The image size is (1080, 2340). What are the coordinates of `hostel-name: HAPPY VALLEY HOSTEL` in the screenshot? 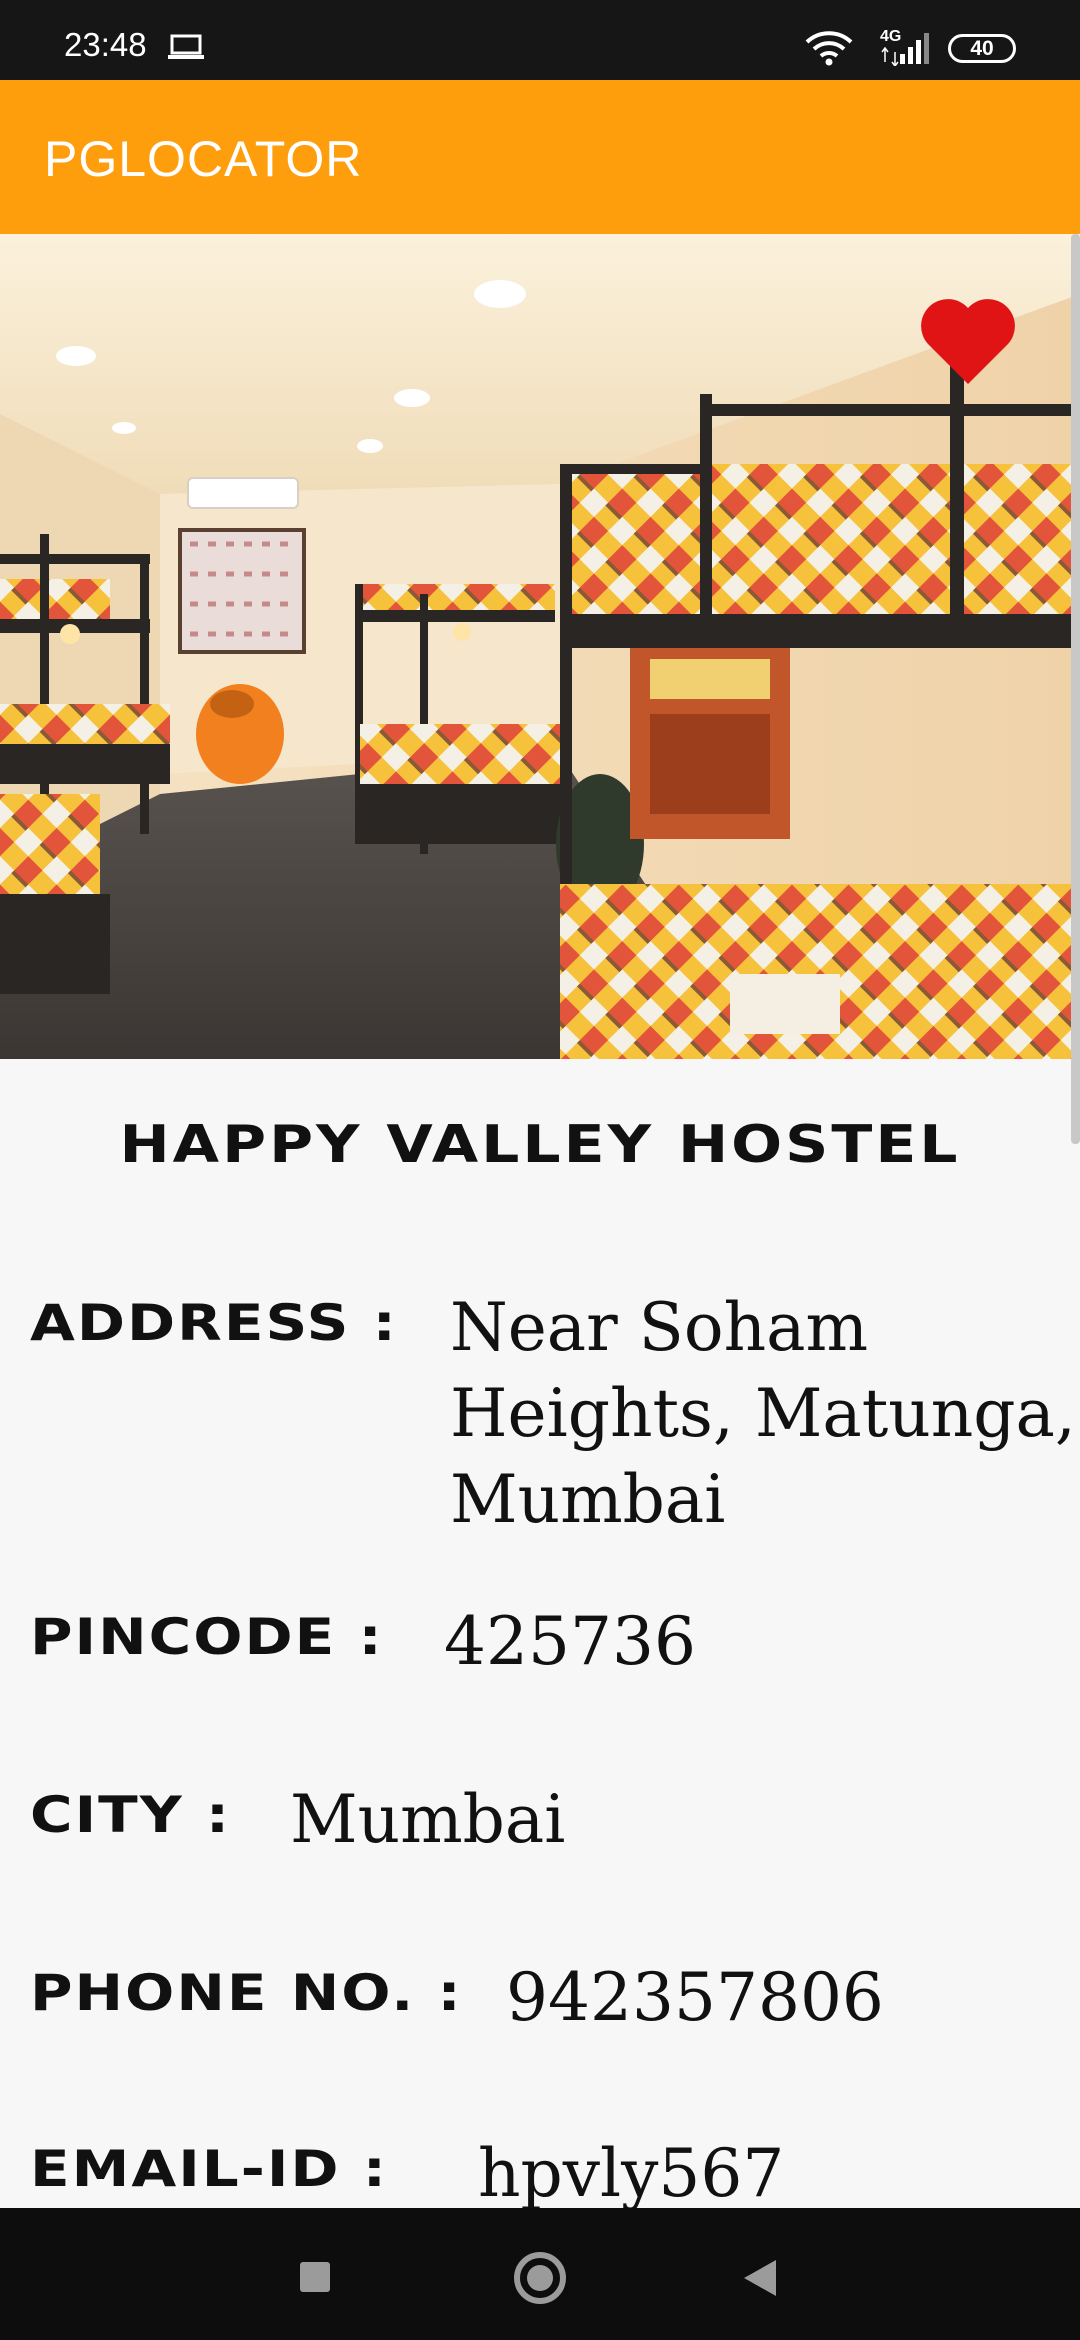 It's located at (540, 1145).